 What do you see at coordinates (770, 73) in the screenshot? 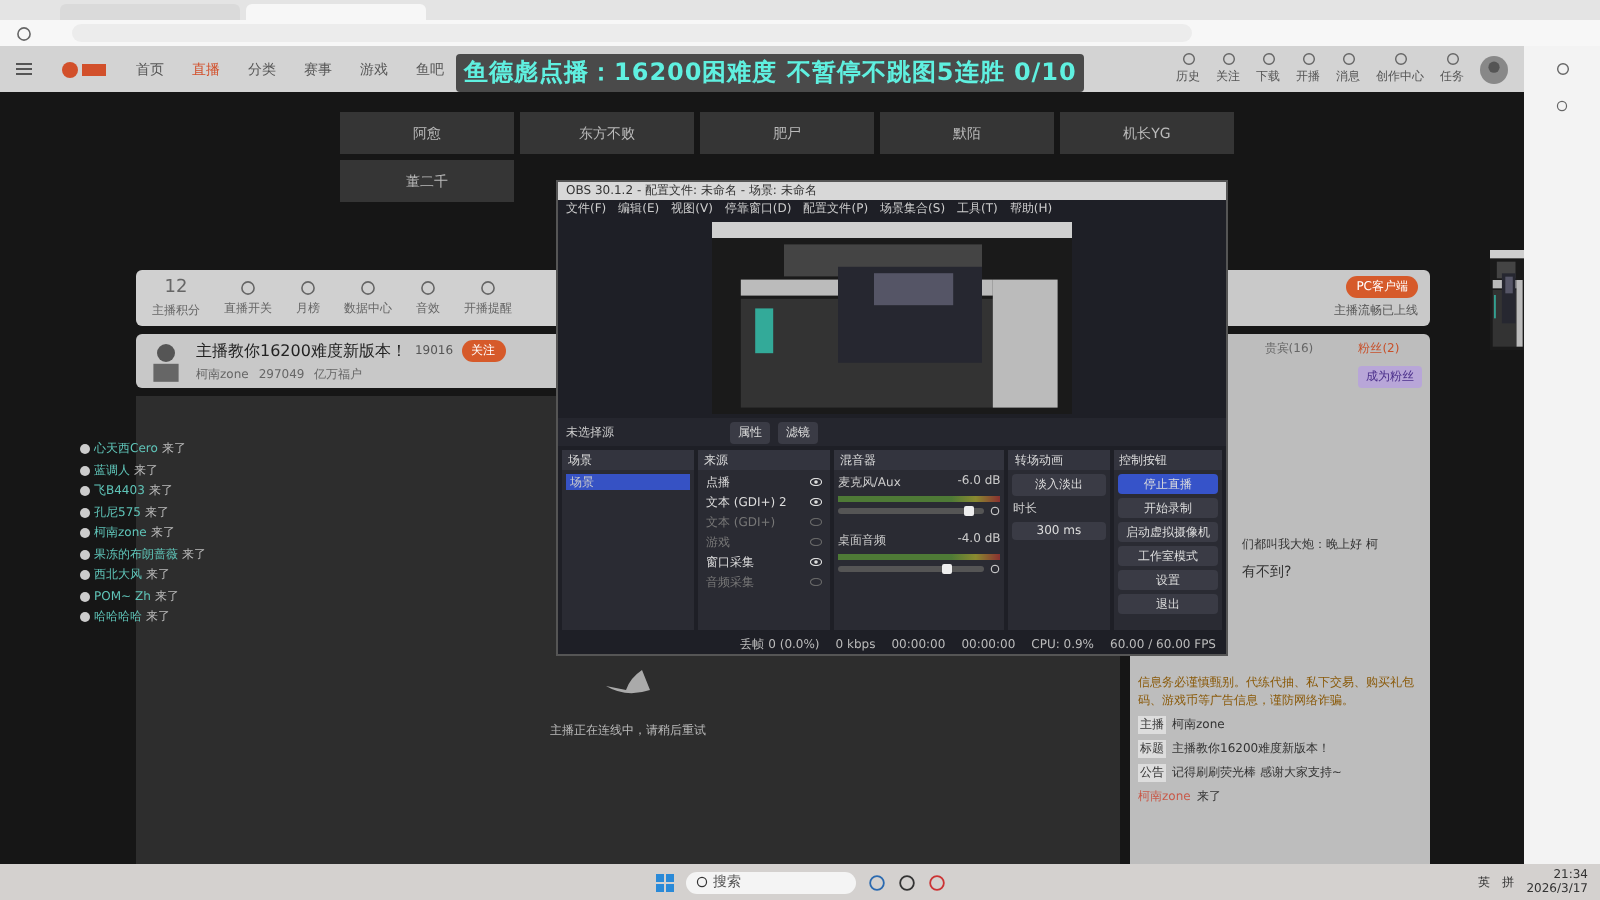
I see `stream-overlay-text: 鱼德彪点播：16200困难度 不暂停不跳图5连胜 0/10` at bounding box center [770, 73].